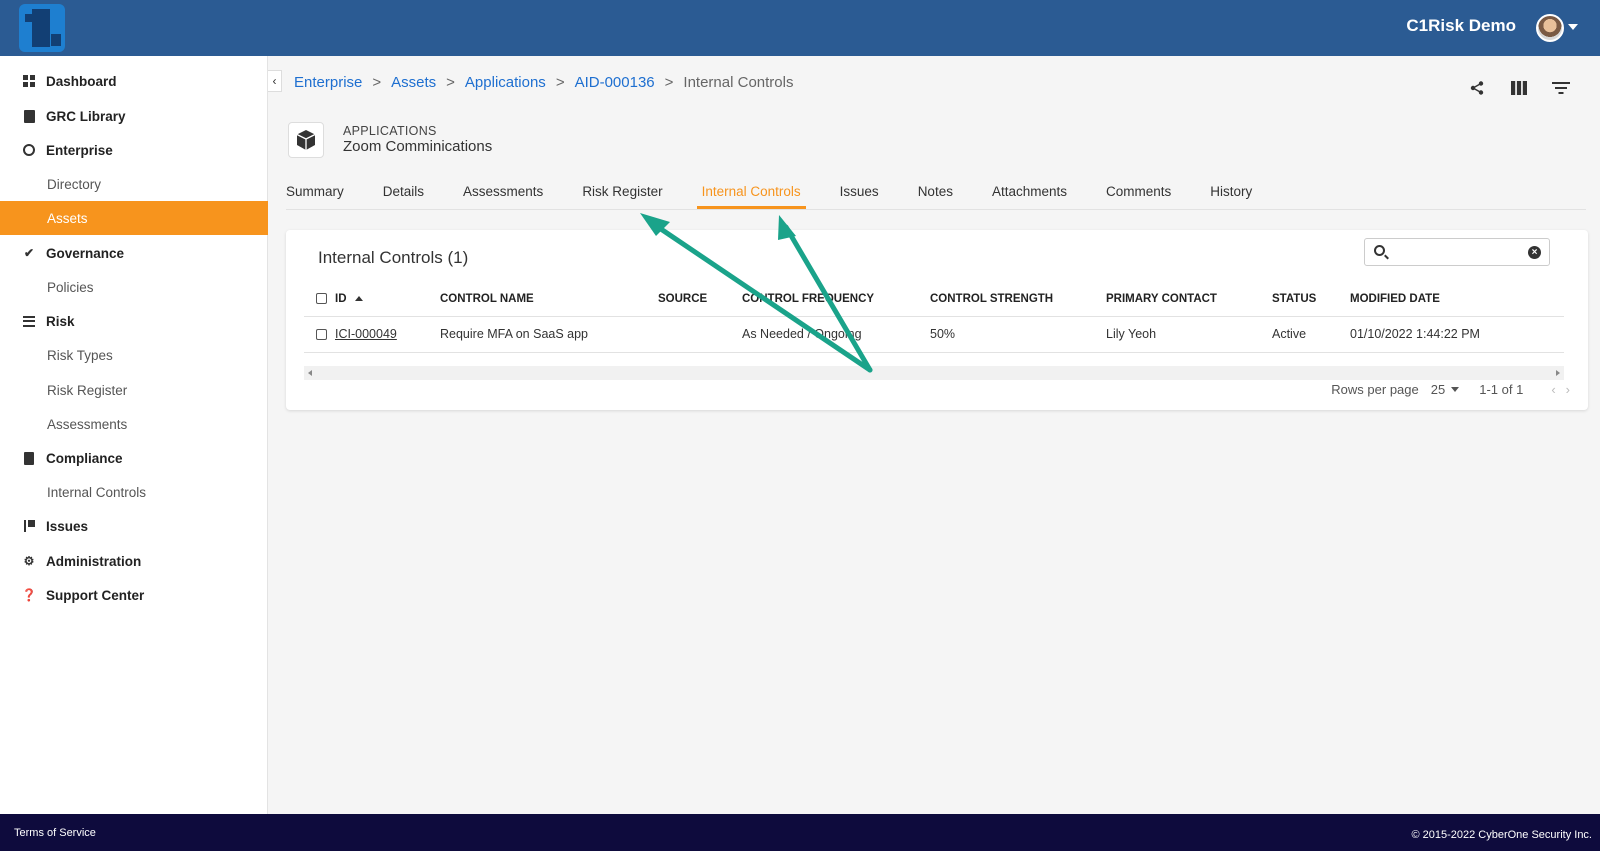  What do you see at coordinates (700, 334) in the screenshot?
I see `cell-source` at bounding box center [700, 334].